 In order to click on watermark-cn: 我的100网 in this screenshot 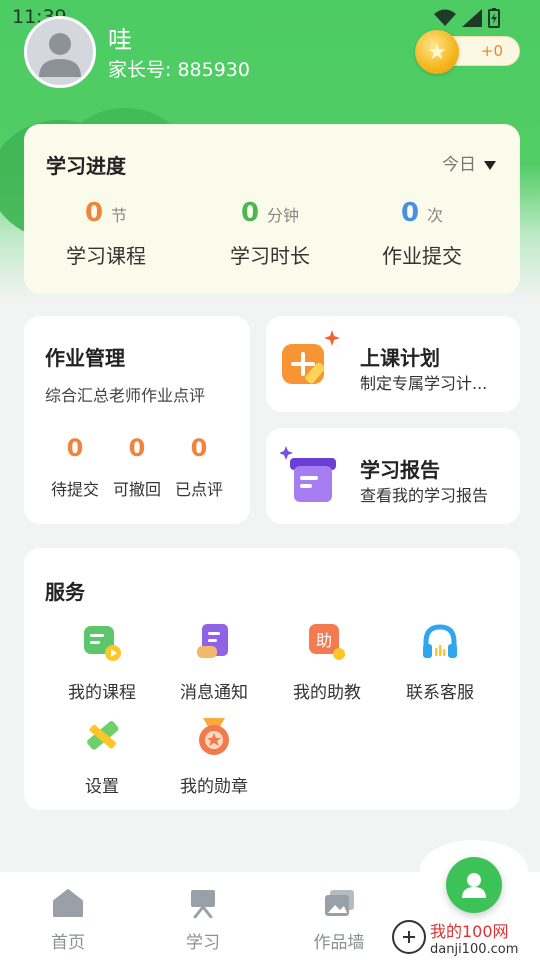, I will do `click(469, 931)`.